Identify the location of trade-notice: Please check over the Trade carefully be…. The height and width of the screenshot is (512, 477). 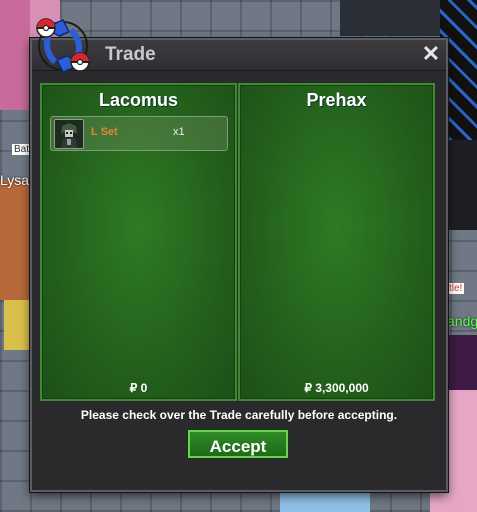
(239, 415).